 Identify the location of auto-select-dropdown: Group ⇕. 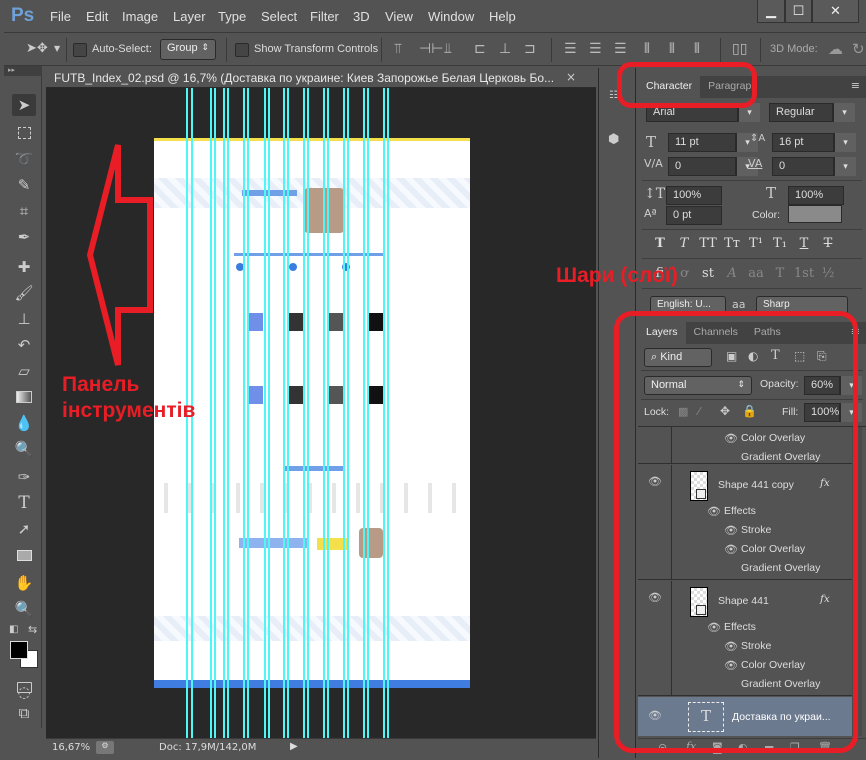
(188, 49).